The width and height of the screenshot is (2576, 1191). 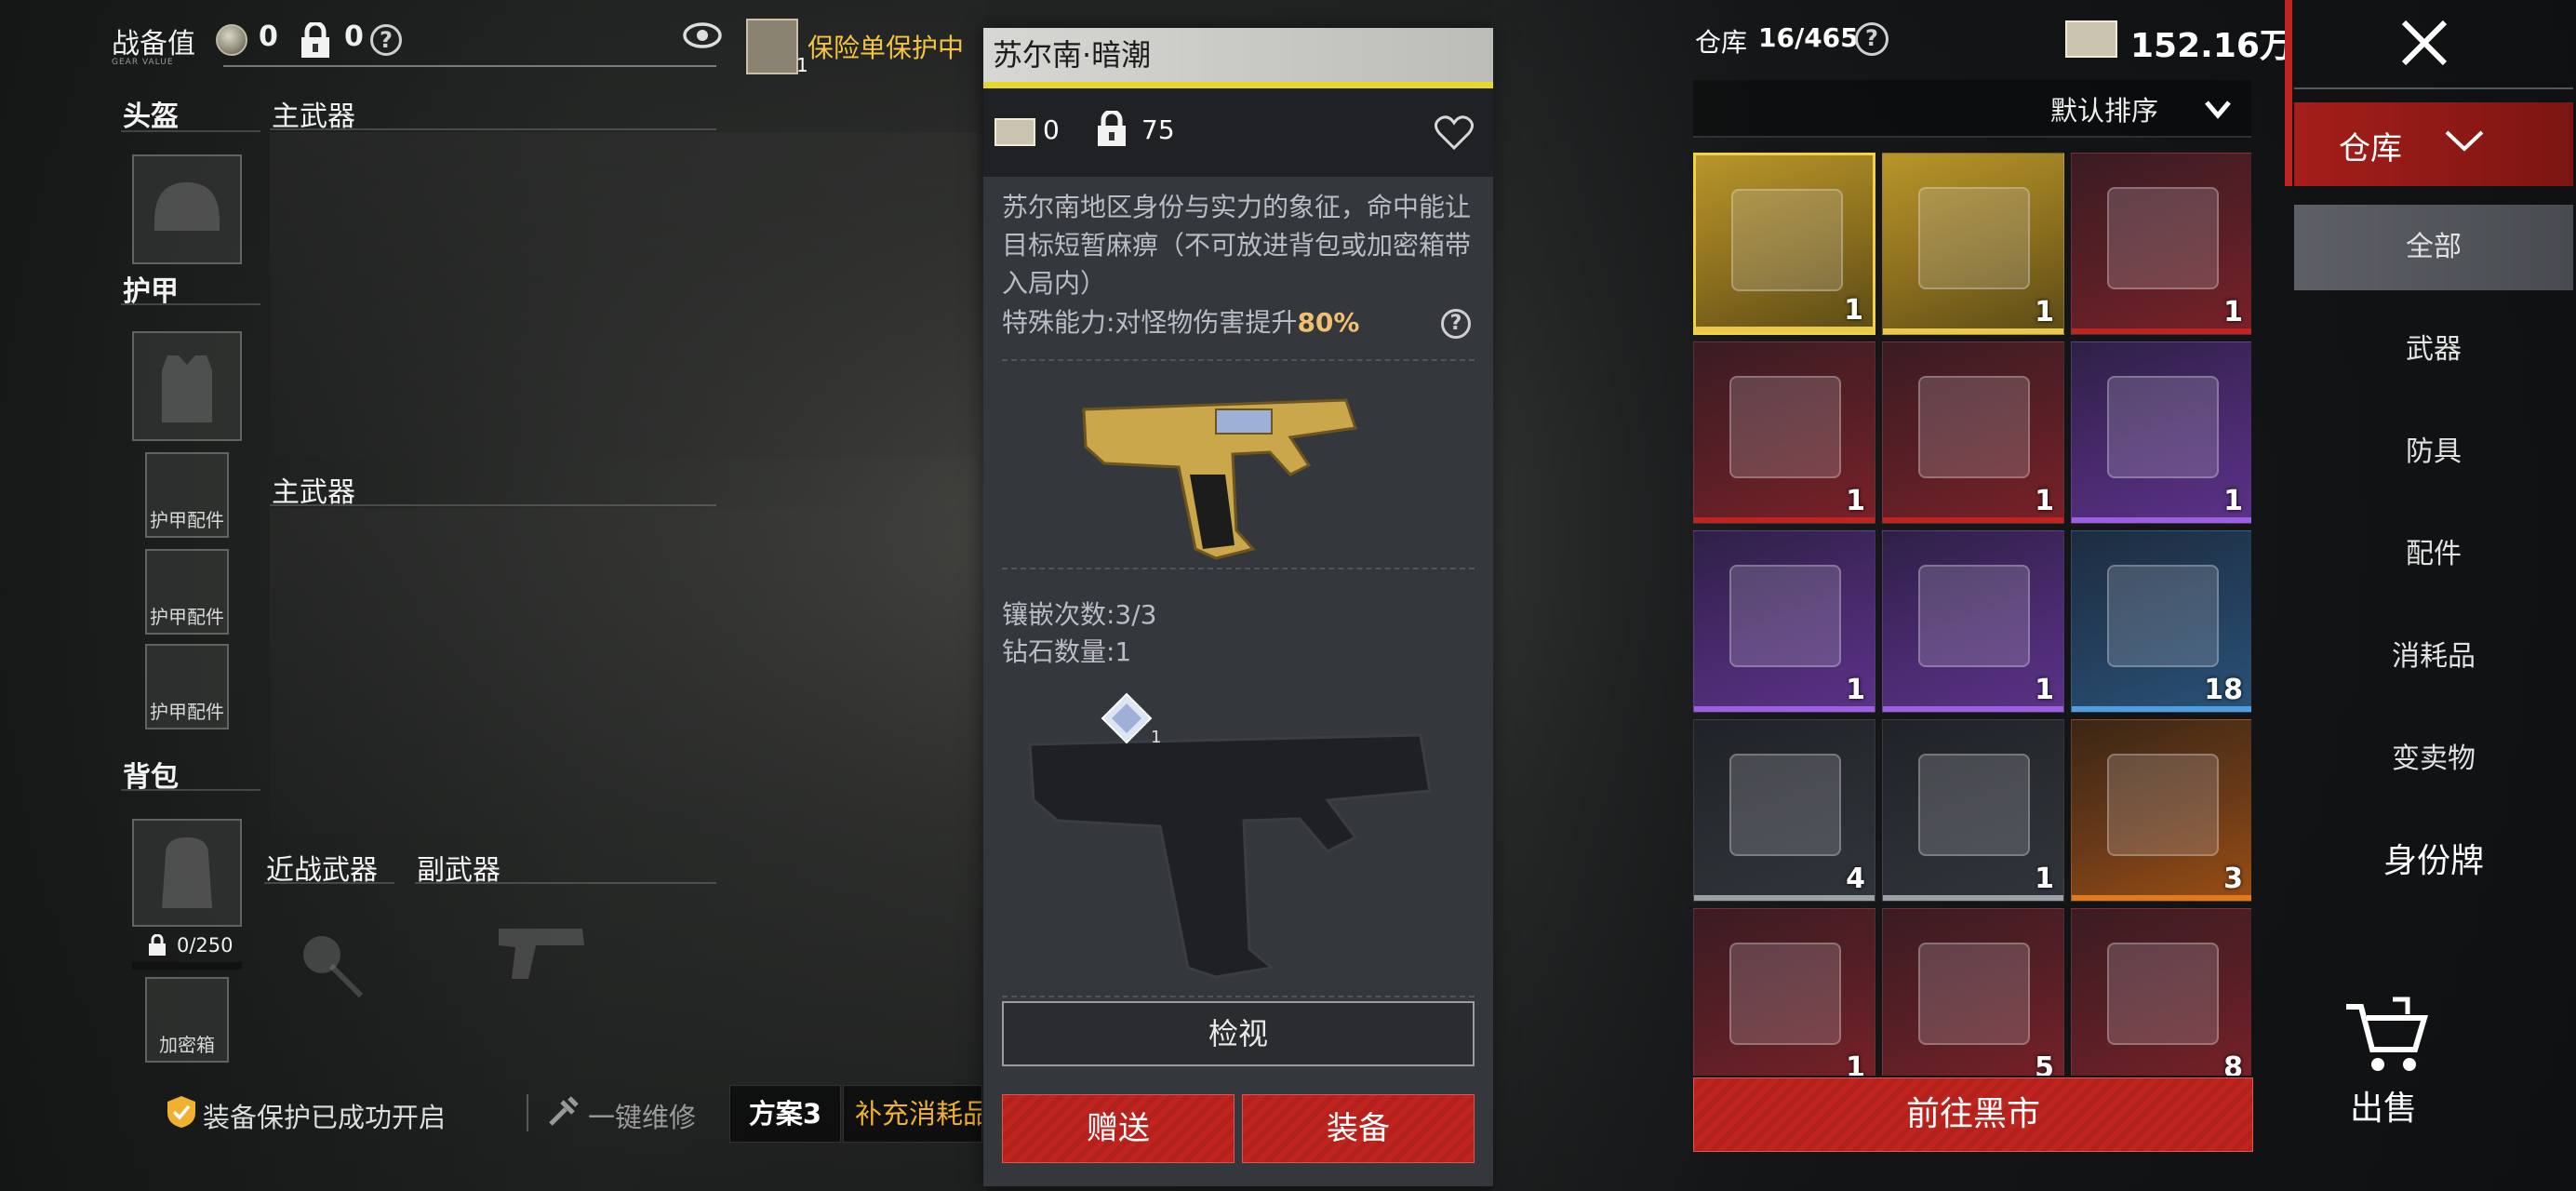 What do you see at coordinates (1785, 427) in the screenshot?
I see `orange-case-icon` at bounding box center [1785, 427].